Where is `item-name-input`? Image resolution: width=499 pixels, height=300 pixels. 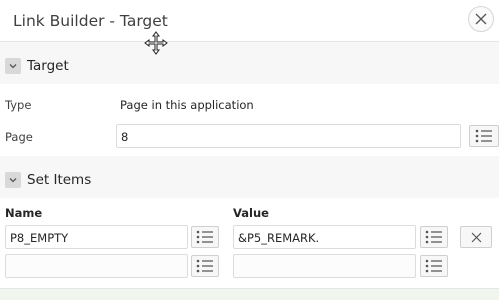
item-name-input is located at coordinates (96, 266).